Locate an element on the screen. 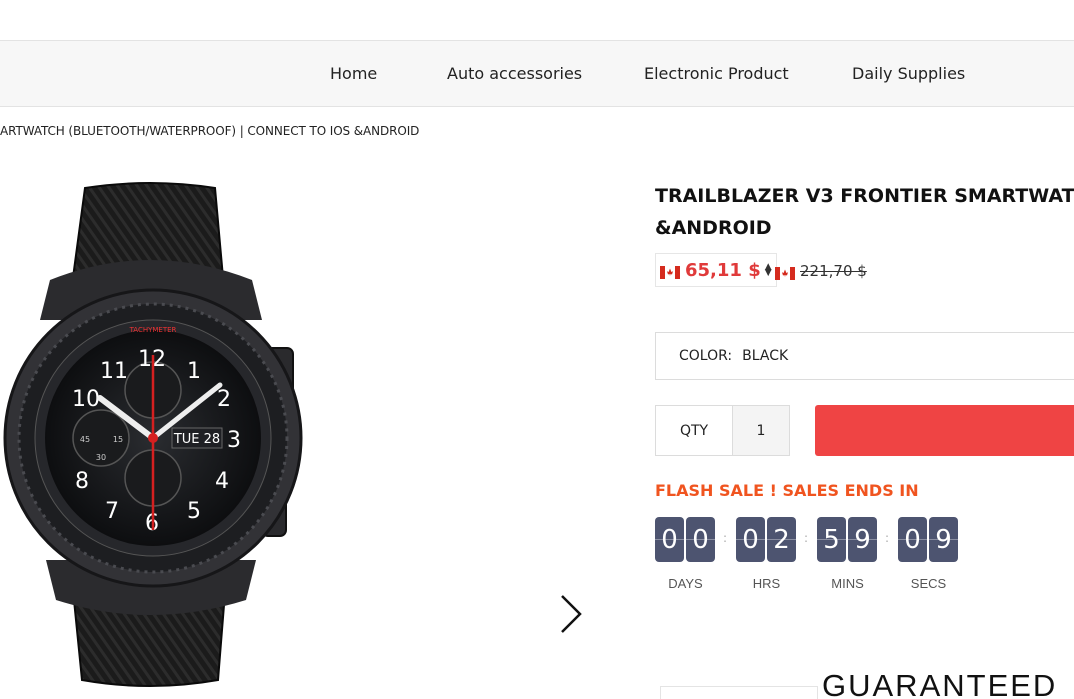 The height and width of the screenshot is (699, 1074). color-value: BLACK is located at coordinates (765, 356).